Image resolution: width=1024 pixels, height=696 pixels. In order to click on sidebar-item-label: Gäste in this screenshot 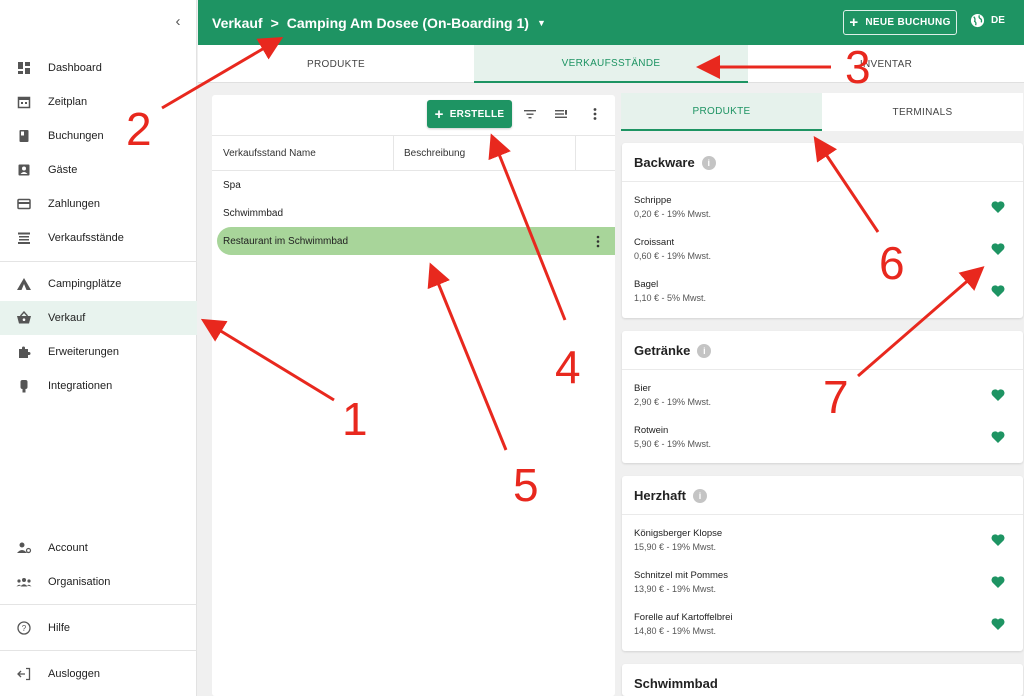, I will do `click(63, 170)`.